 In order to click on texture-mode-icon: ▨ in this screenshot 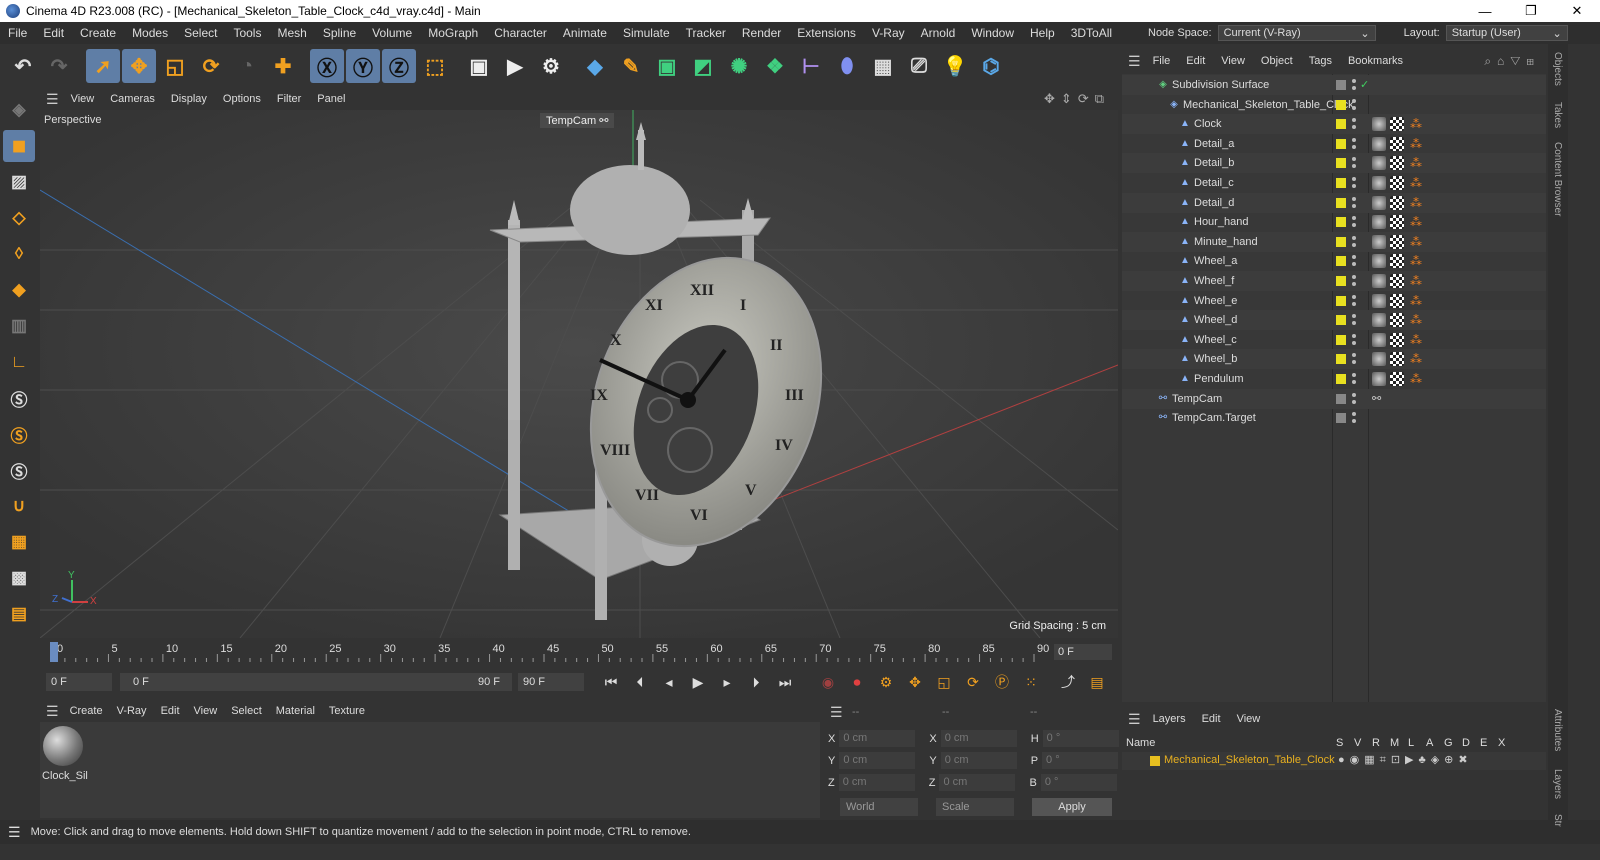, I will do `click(19, 182)`.